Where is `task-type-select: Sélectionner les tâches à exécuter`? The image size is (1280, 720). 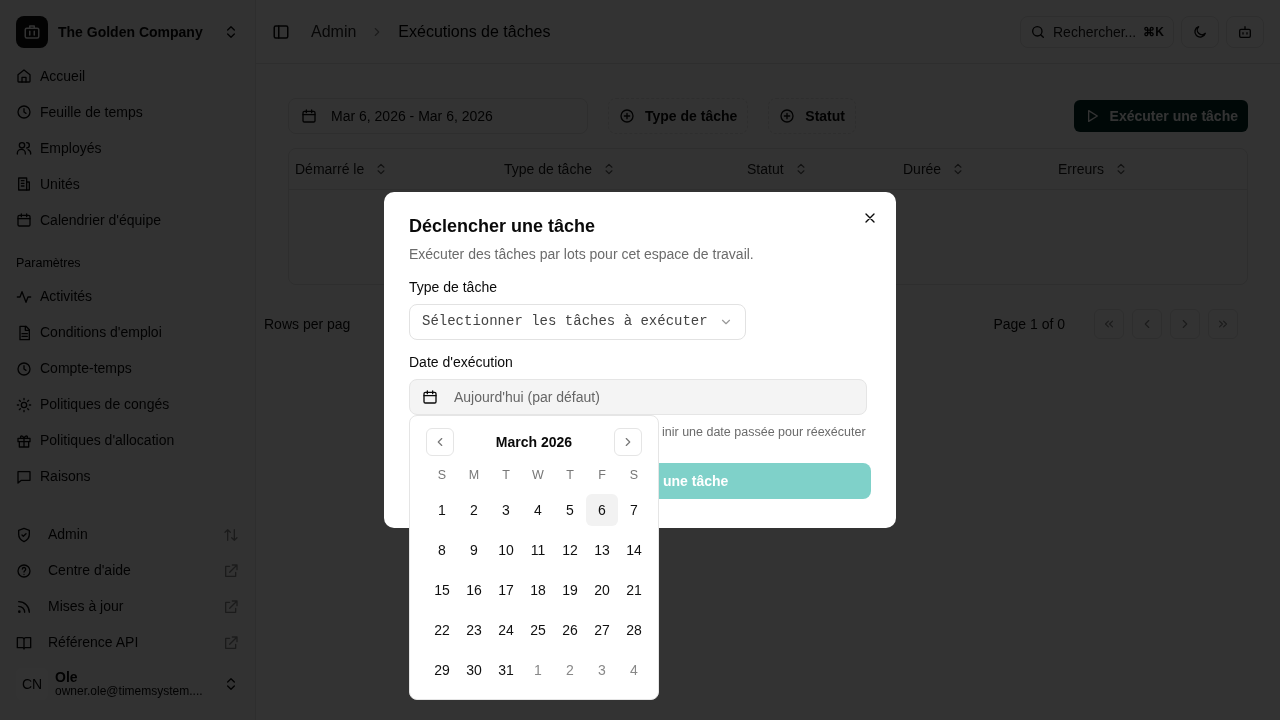 task-type-select: Sélectionner les tâches à exécuter is located at coordinates (577, 321).